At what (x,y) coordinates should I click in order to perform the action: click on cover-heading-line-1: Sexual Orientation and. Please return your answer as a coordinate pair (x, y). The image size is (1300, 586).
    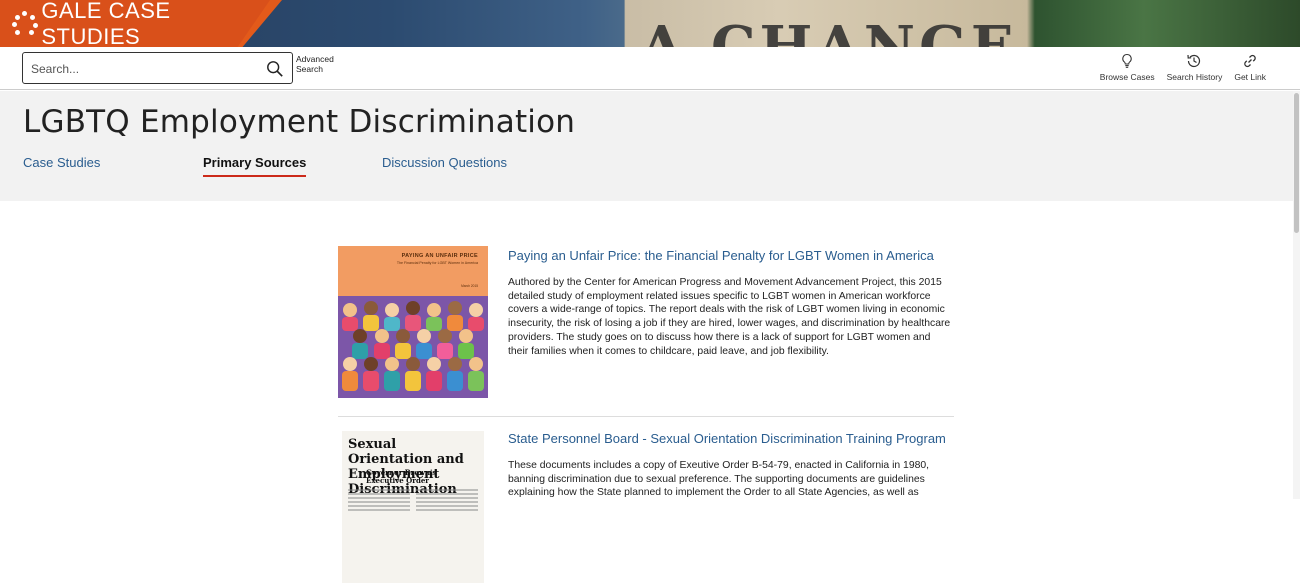
    Looking at the image, I should click on (406, 452).